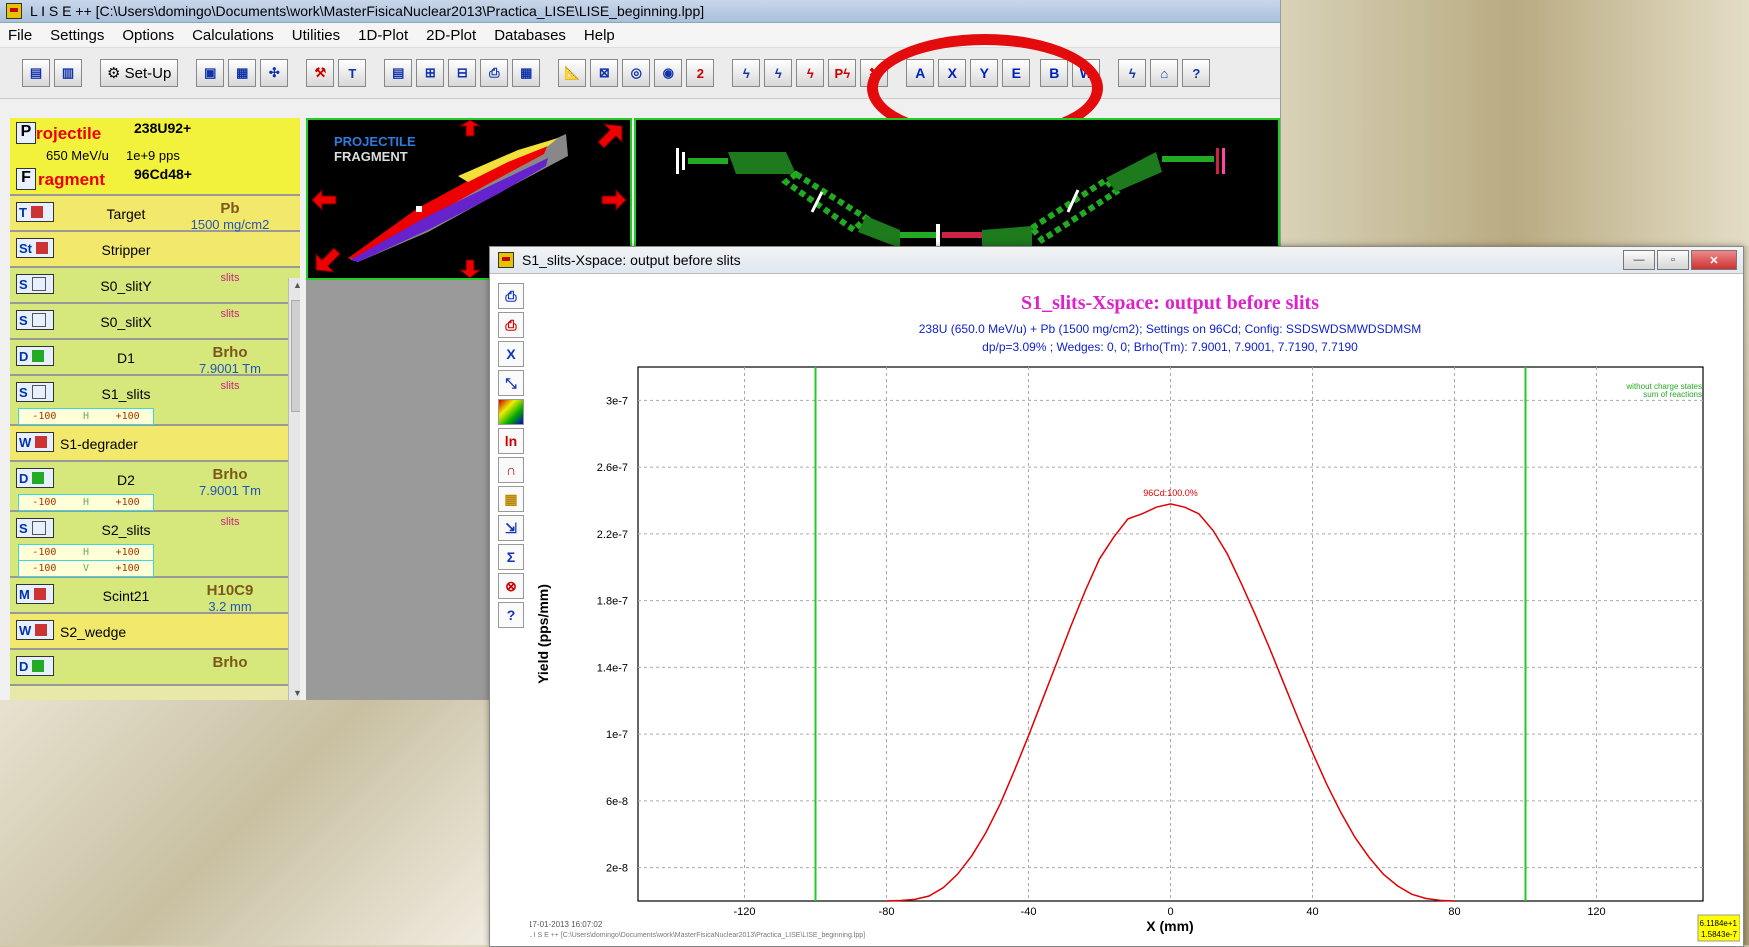 This screenshot has width=1749, height=947. Describe the element at coordinates (1719, 934) in the screenshot. I see `footer-value-2: 1.5843e-7` at that location.